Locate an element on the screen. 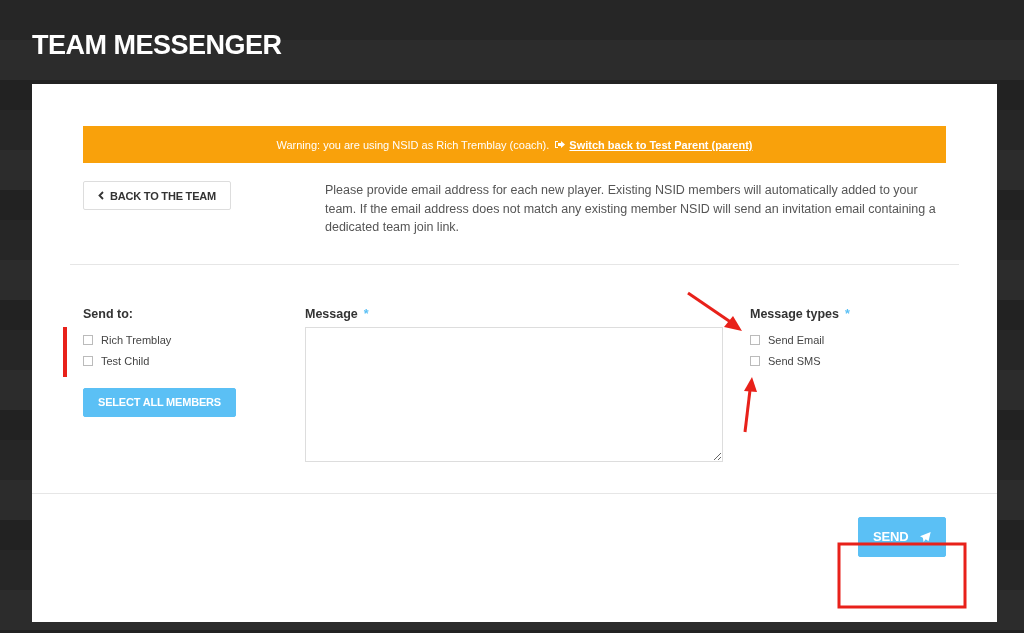 This screenshot has width=1024, height=633. checkbox-option: Rich Tremblay is located at coordinates (194, 340).